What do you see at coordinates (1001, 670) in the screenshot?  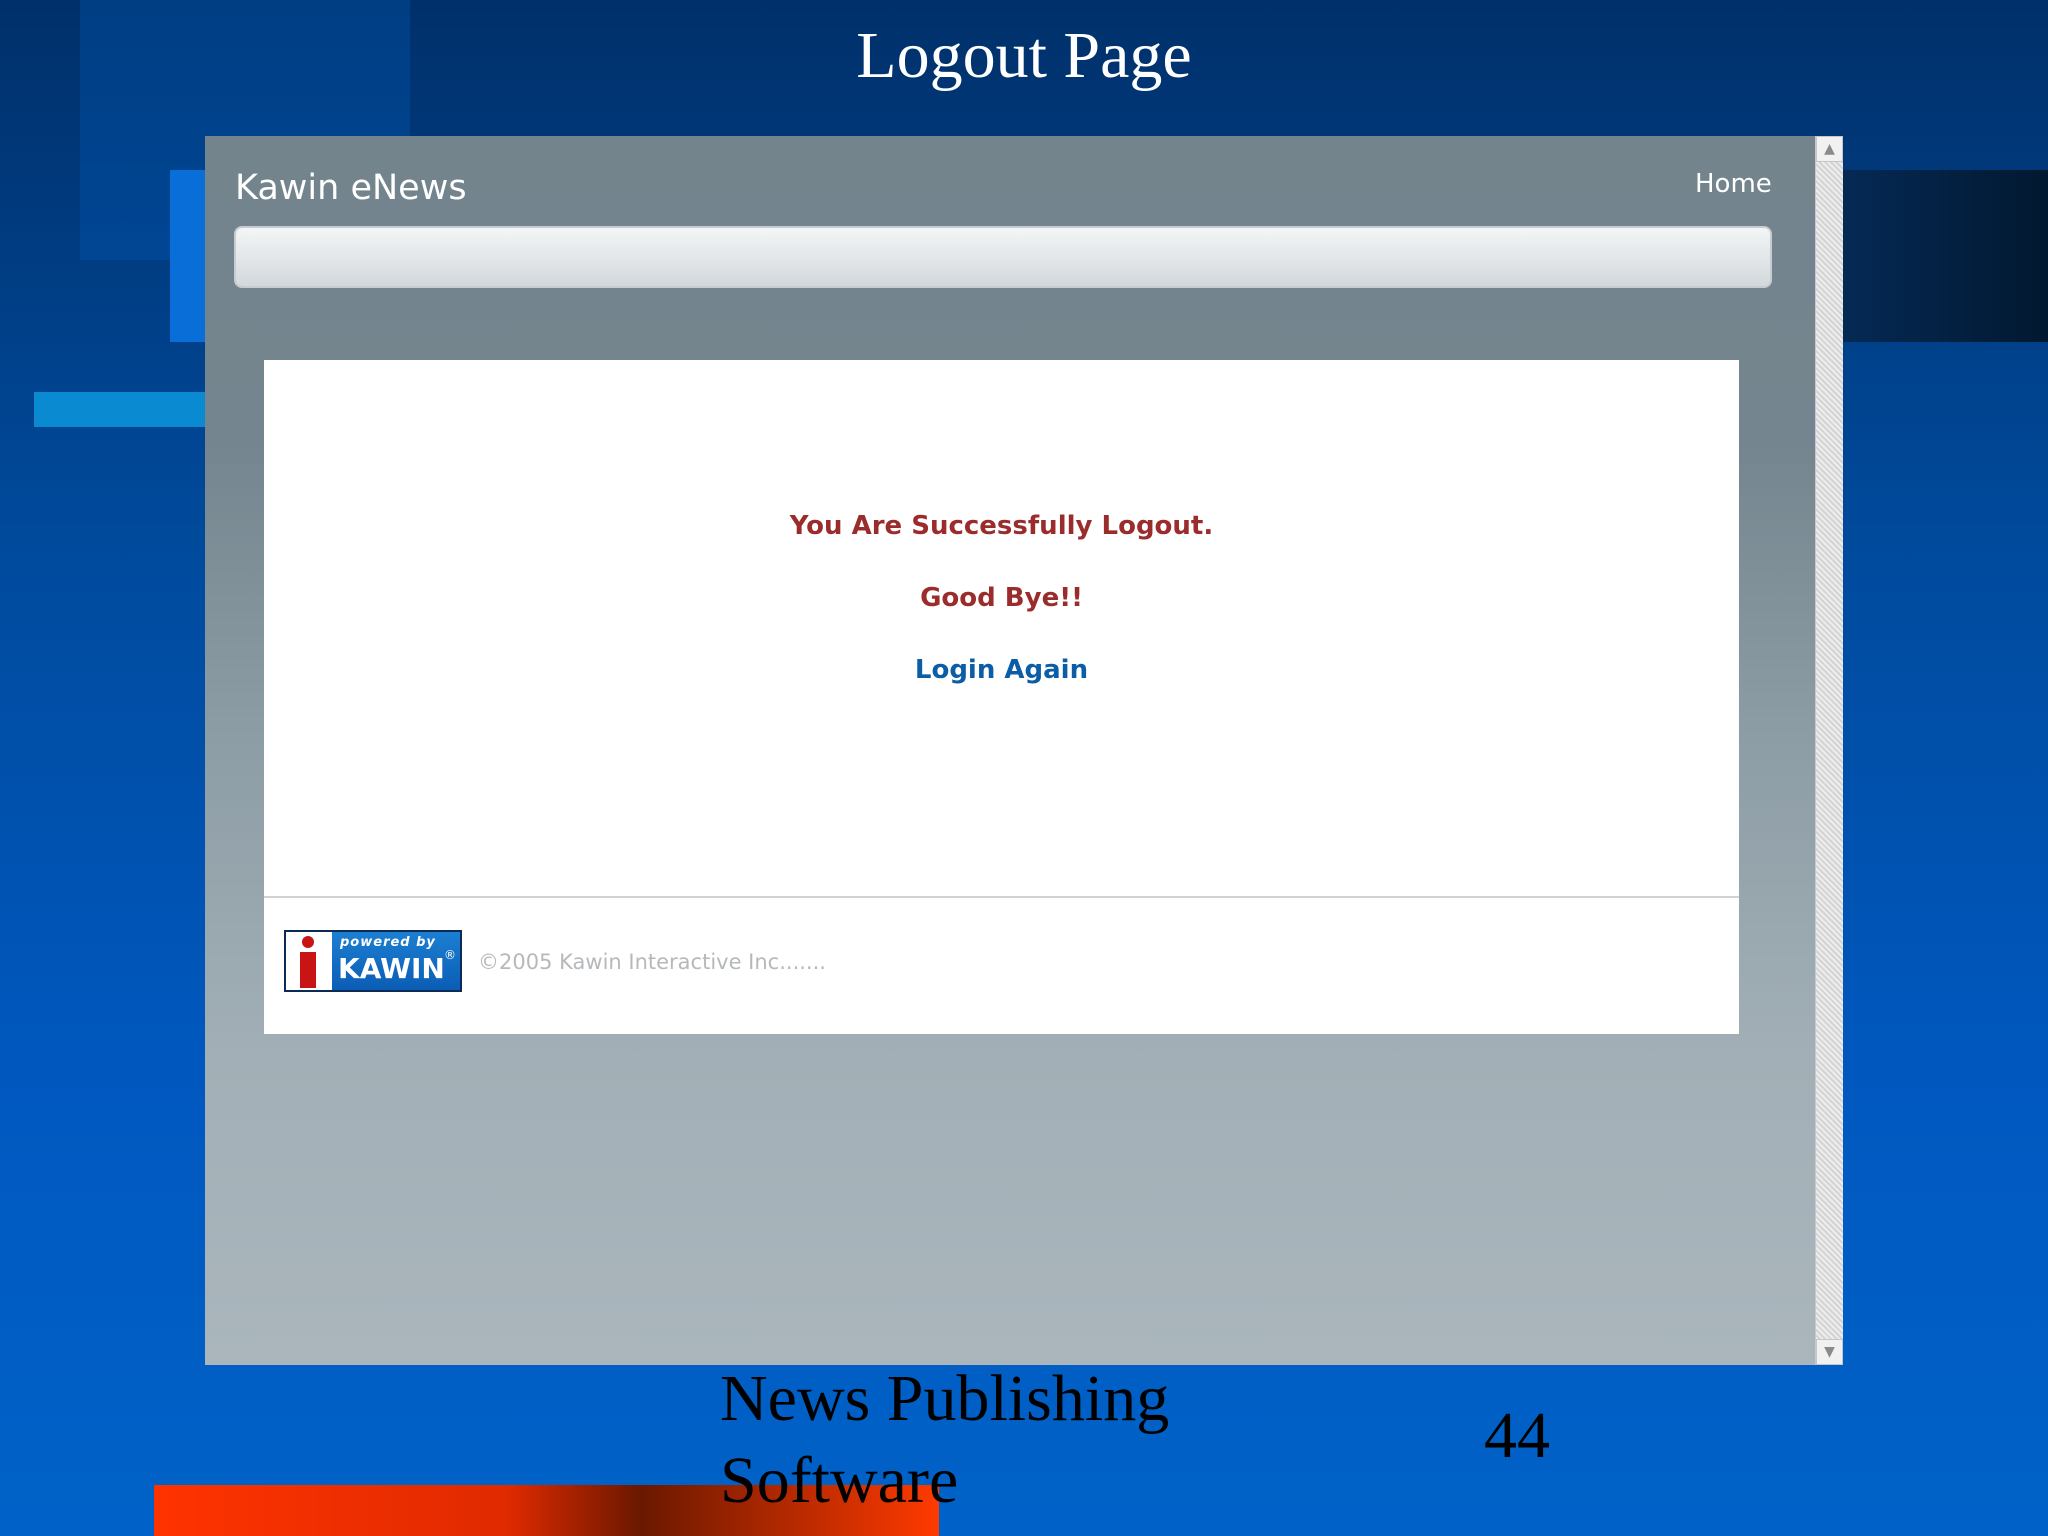 I see `login-again-link: Login Again` at bounding box center [1001, 670].